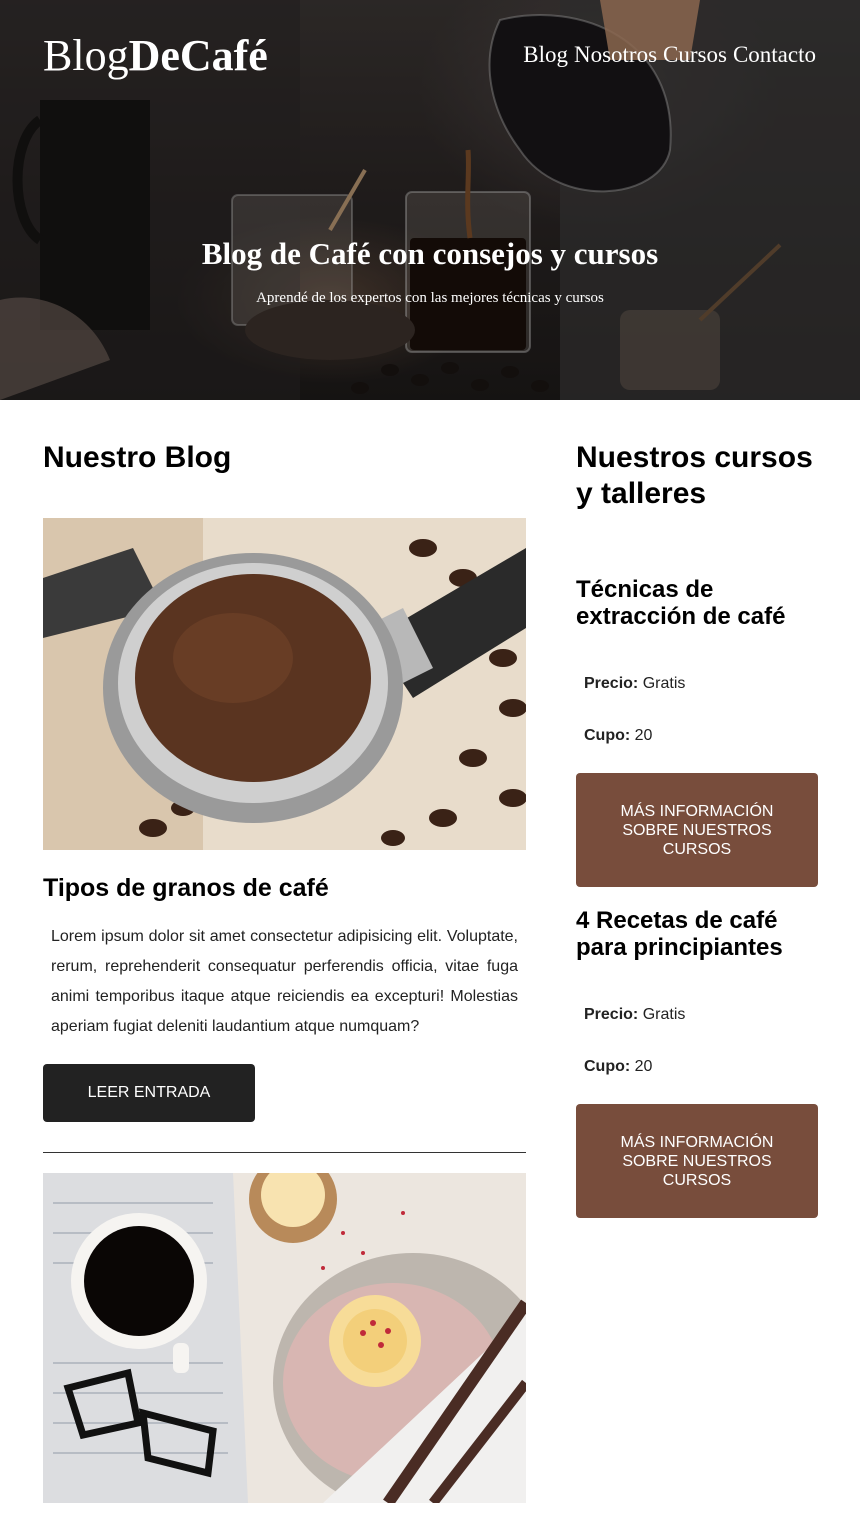 Image resolution: width=860 pixels, height=1529 pixels. I want to click on portafilter-image, so click(284, 684).